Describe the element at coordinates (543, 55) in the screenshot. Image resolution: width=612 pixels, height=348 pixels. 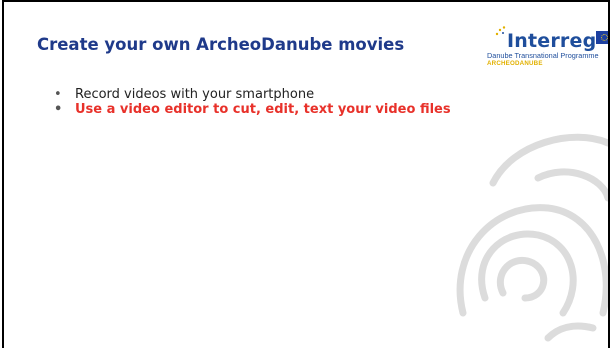
I see `logo-subtitle: Danube Transnational Programme` at that location.